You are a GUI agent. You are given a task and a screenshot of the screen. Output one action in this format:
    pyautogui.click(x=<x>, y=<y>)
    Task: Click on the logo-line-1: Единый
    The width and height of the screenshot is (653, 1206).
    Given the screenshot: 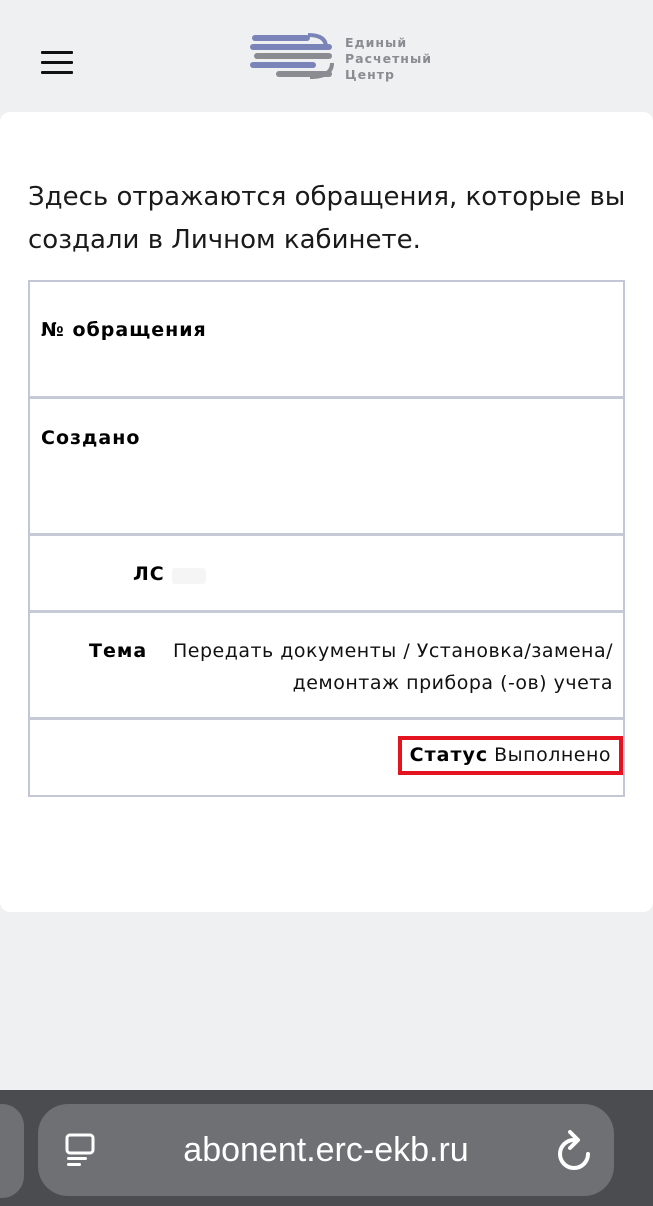 What is the action you would take?
    pyautogui.click(x=376, y=42)
    